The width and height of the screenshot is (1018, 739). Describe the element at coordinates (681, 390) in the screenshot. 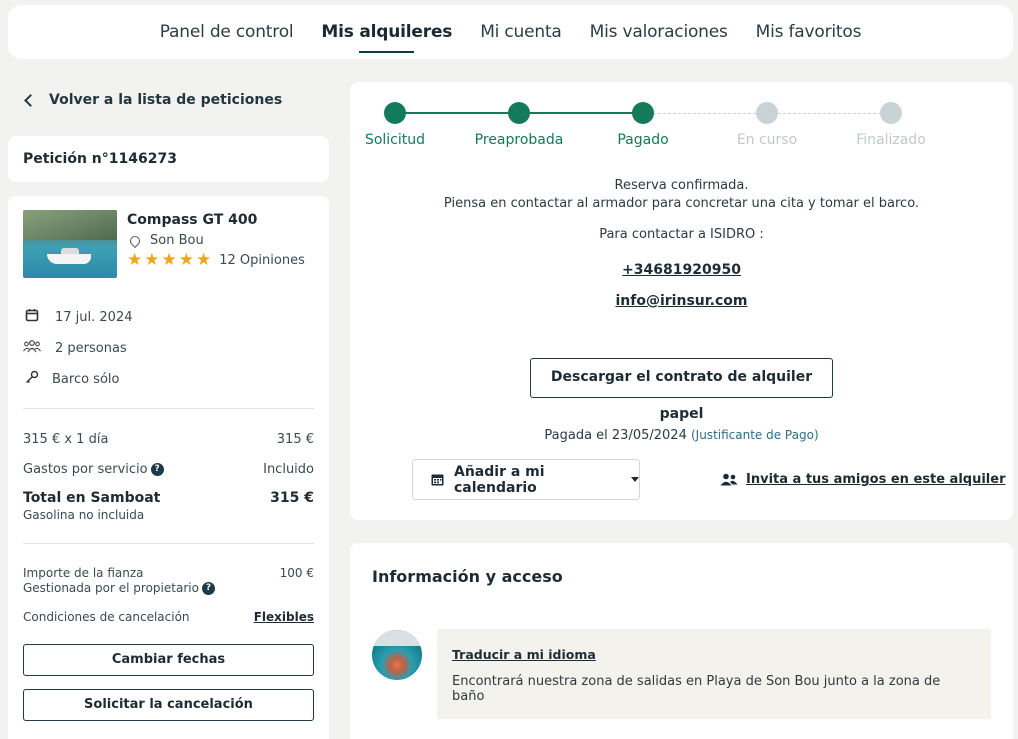

I see `download-contract-button: Descargar el contrato de alquiler papel` at that location.